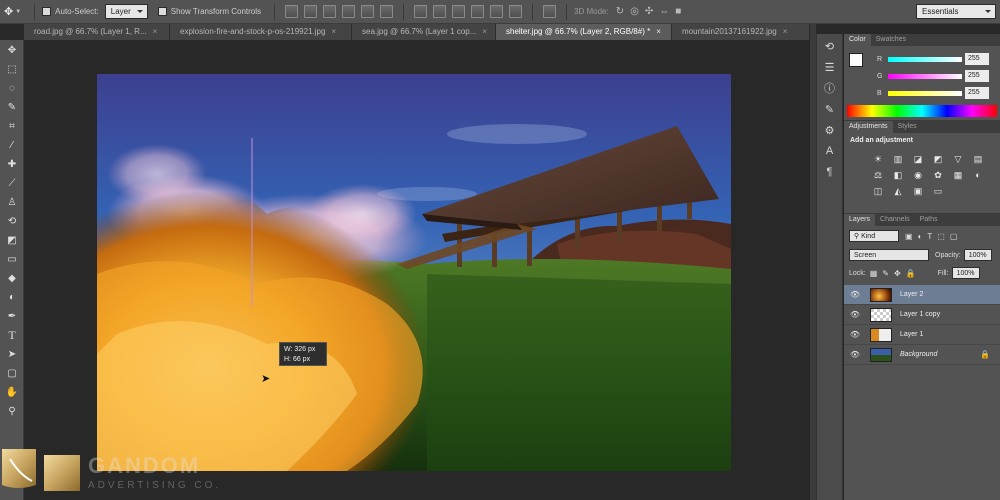  I want to click on 3d-roll-icon: ◎, so click(634, 11).